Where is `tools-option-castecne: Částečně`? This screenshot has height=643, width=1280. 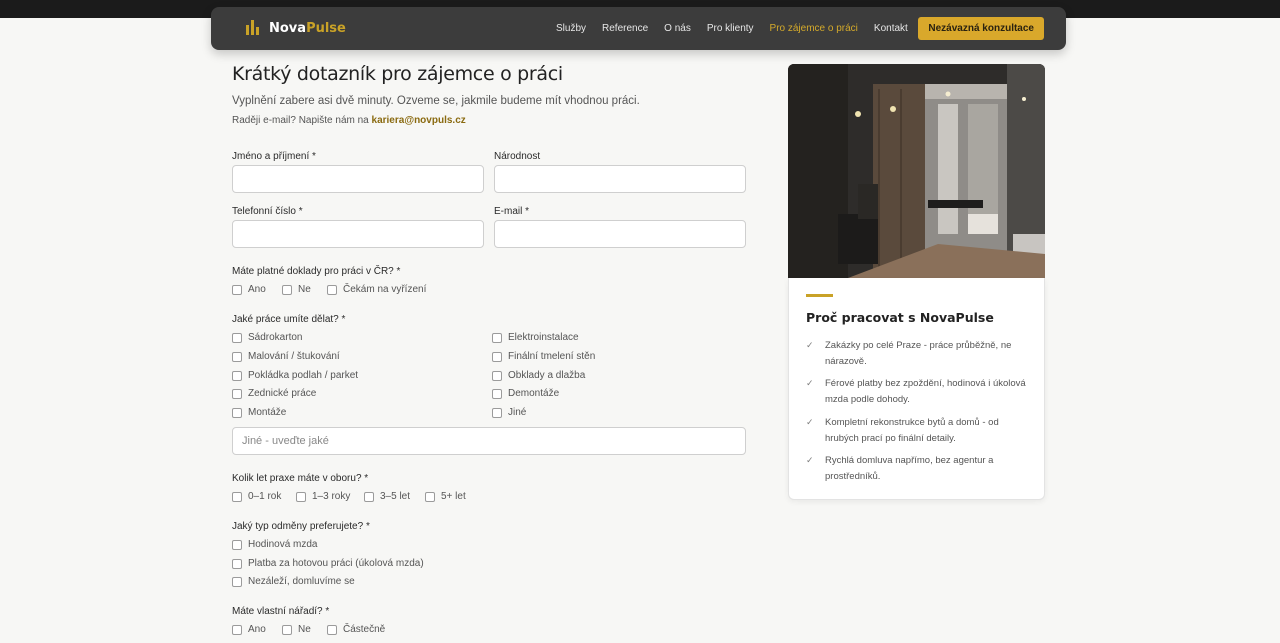
tools-option-castecne: Částečně is located at coordinates (356, 629).